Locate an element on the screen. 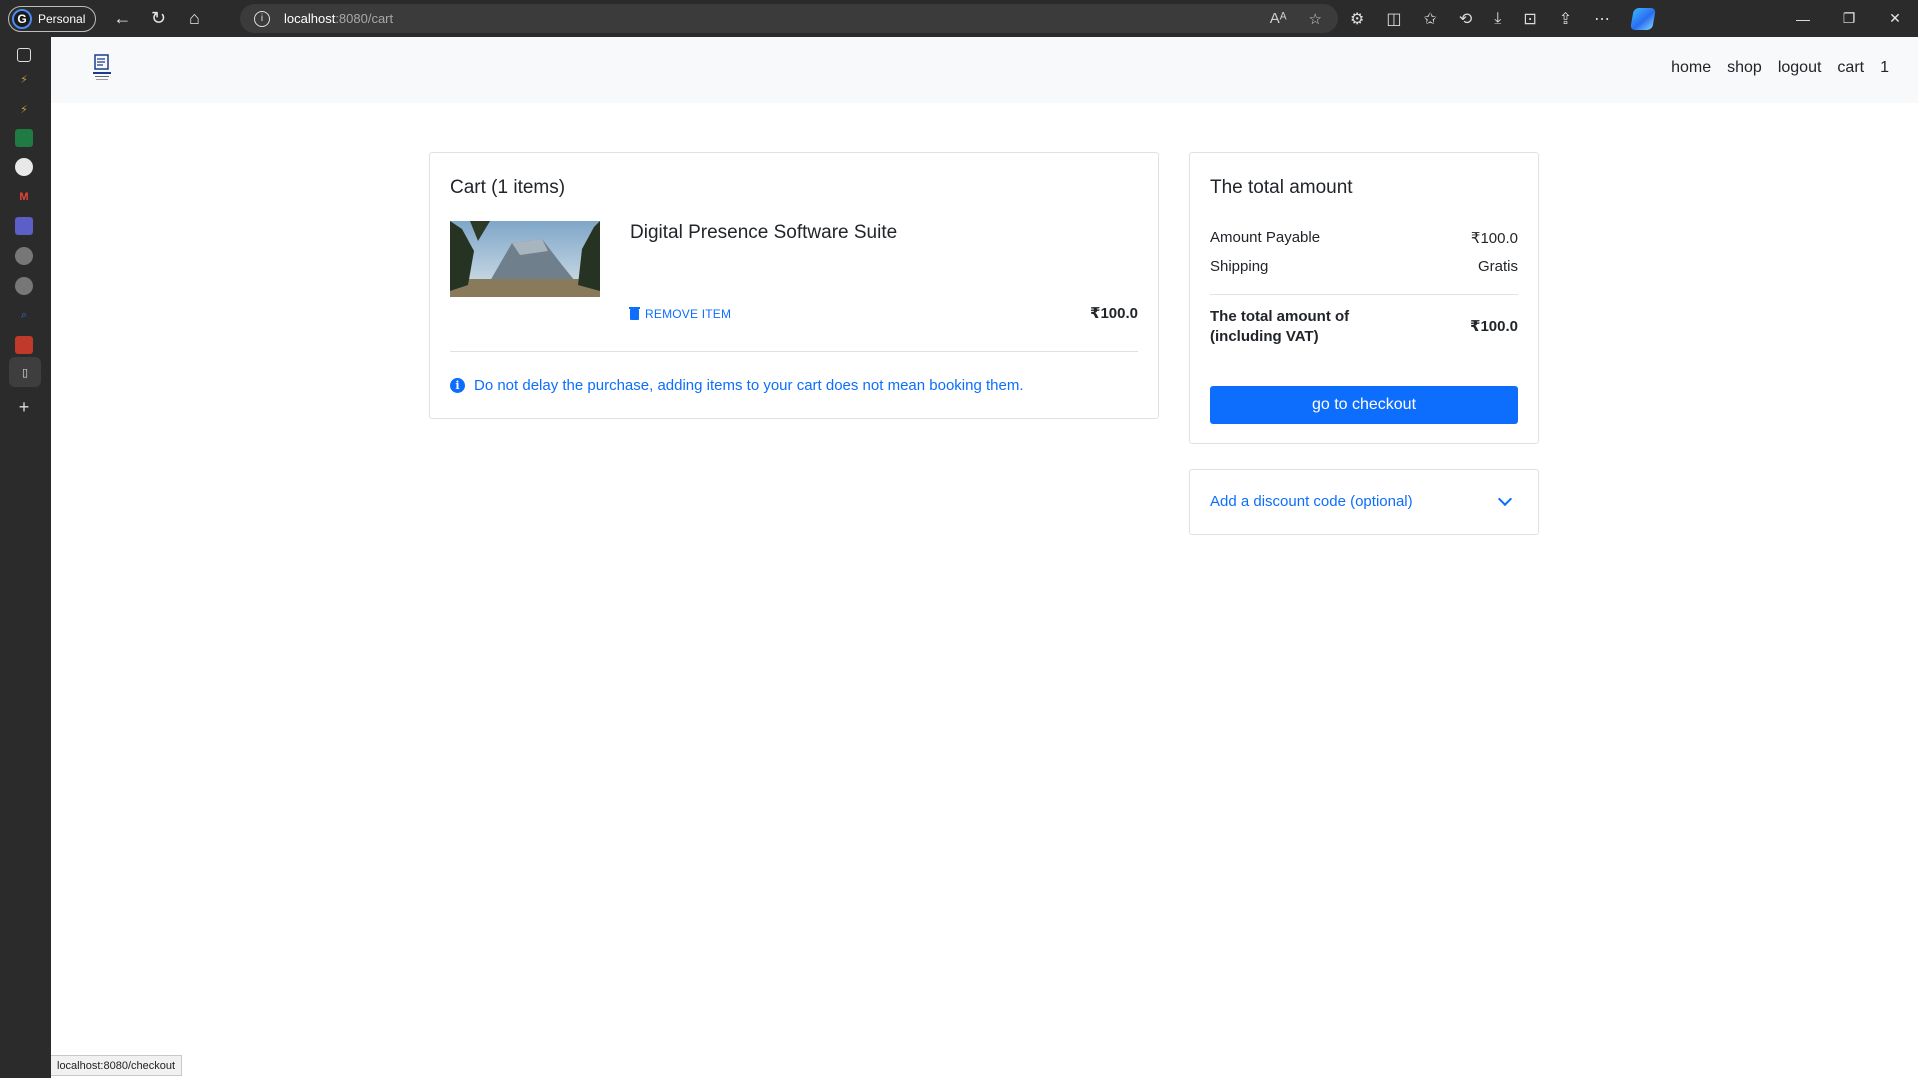 The height and width of the screenshot is (1078, 1918). nav-cart-link: cart is located at coordinates (1850, 68).